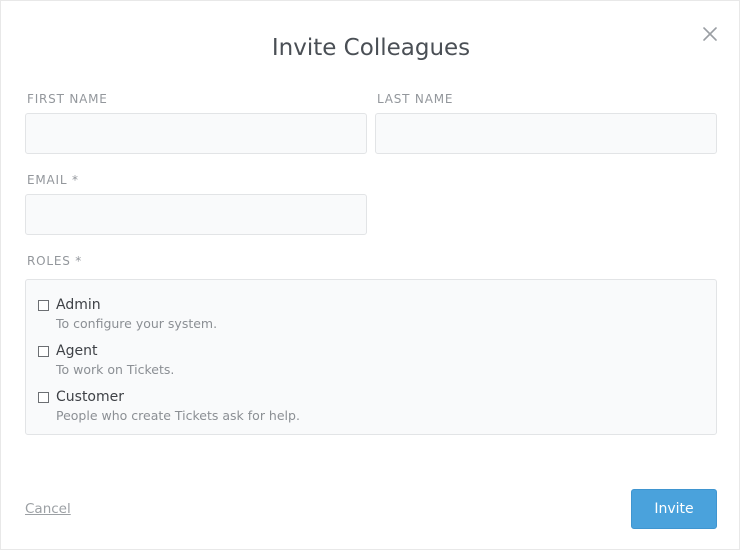  What do you see at coordinates (48, 509) in the screenshot?
I see `cancel-link: Cancel` at bounding box center [48, 509].